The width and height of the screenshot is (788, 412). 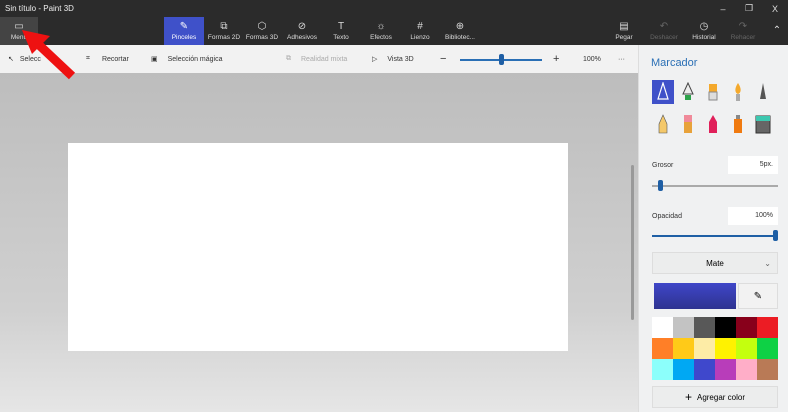 I want to click on opacity-slider-thumb, so click(x=775, y=235).